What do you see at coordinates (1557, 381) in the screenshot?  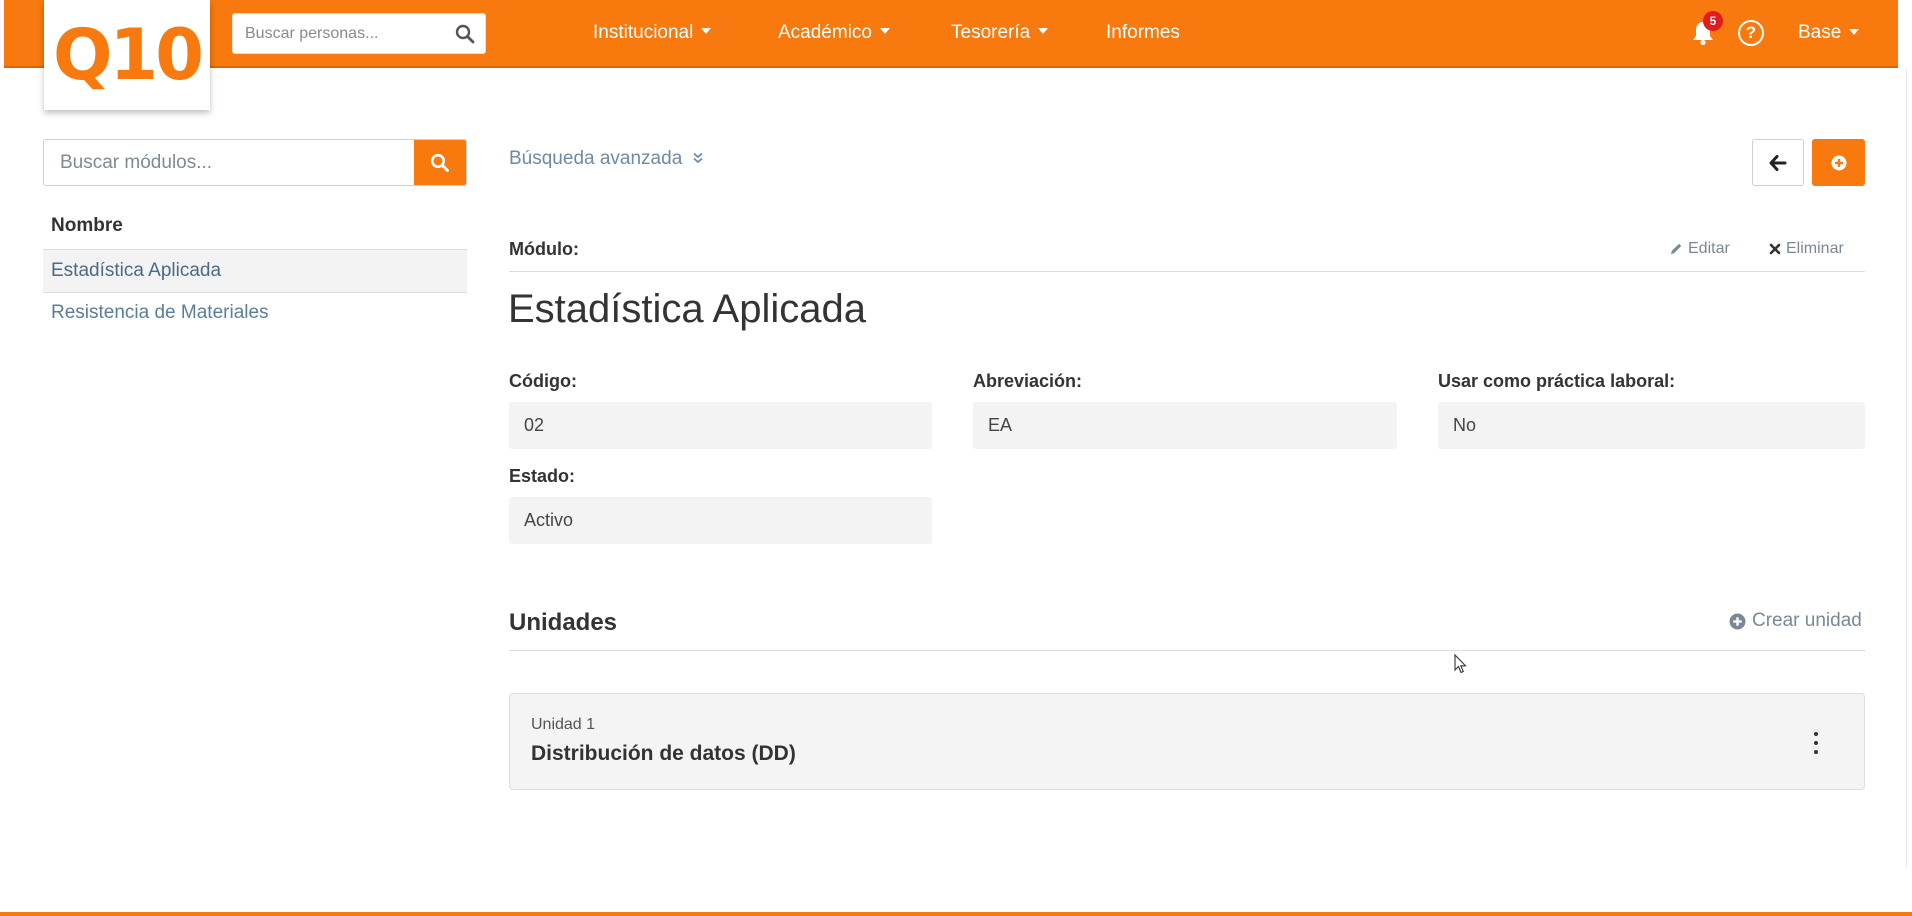 I see `practica-laboral-label: Usar como práctica laboral:` at bounding box center [1557, 381].